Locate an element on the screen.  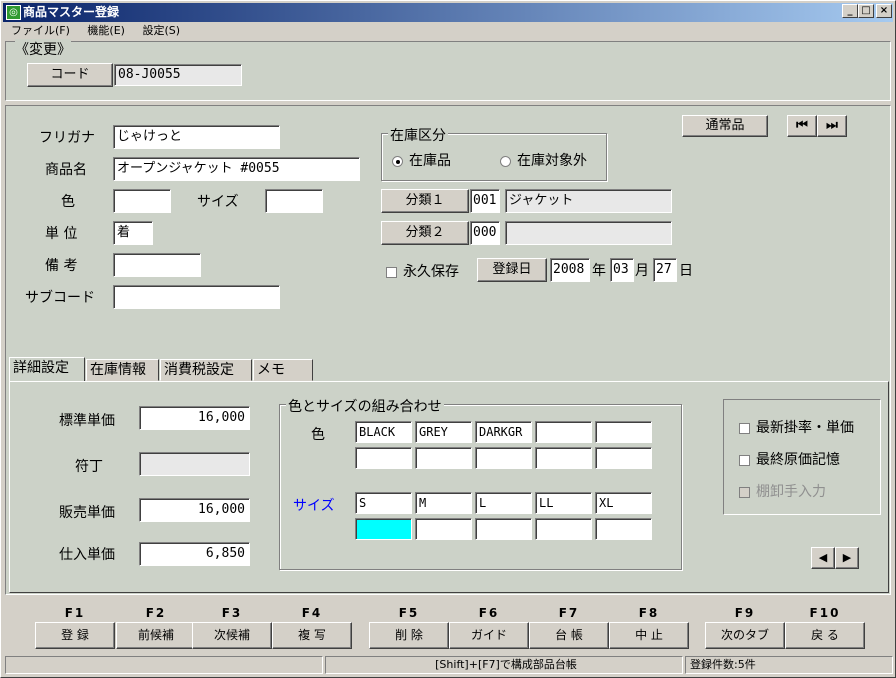
tab-detail: 詳細設定 is located at coordinates (47, 369).